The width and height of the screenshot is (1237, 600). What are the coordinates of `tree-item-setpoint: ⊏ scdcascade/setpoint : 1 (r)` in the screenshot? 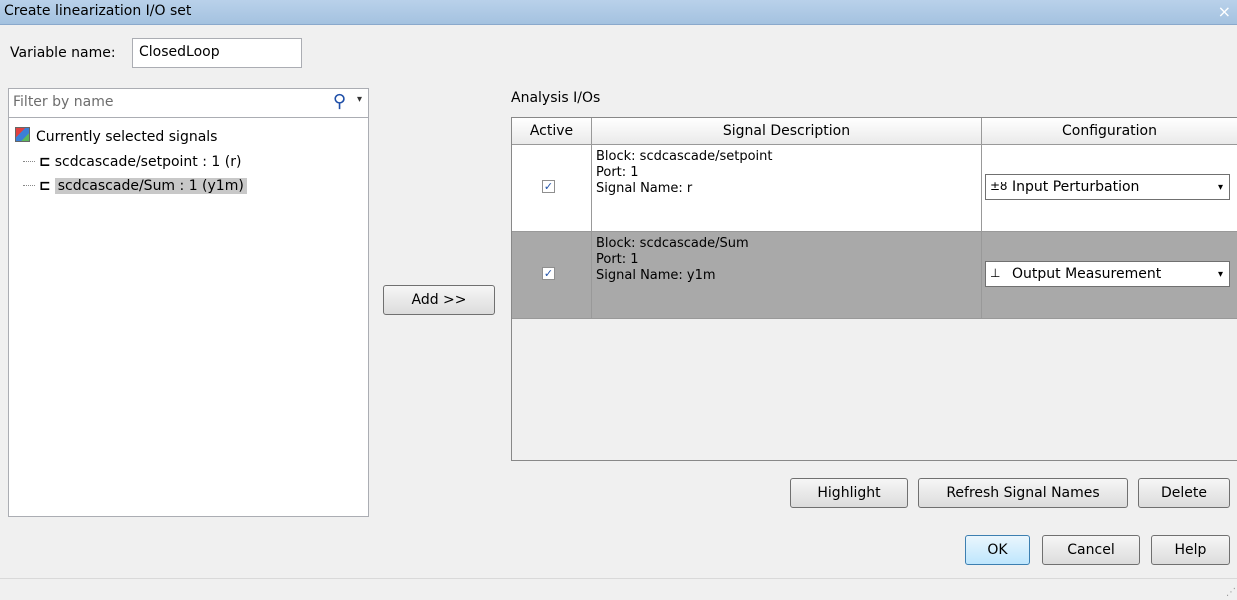 It's located at (132, 162).